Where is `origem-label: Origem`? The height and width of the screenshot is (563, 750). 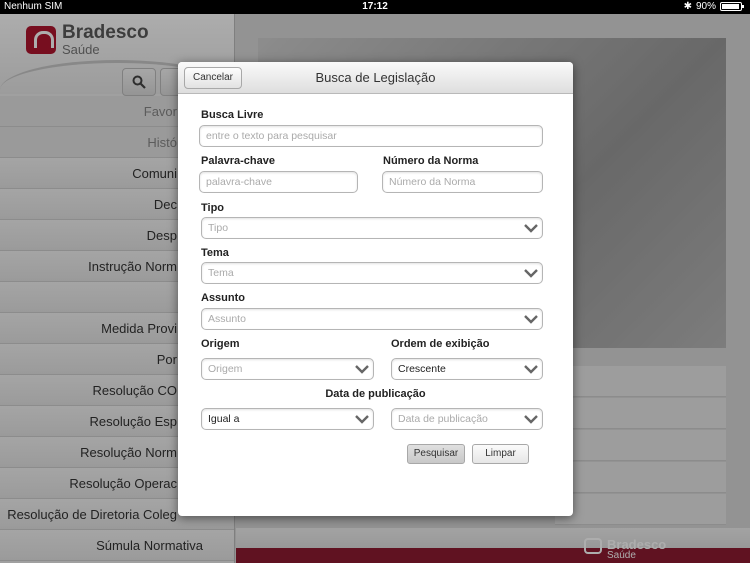
origem-label: Origem is located at coordinates (220, 344).